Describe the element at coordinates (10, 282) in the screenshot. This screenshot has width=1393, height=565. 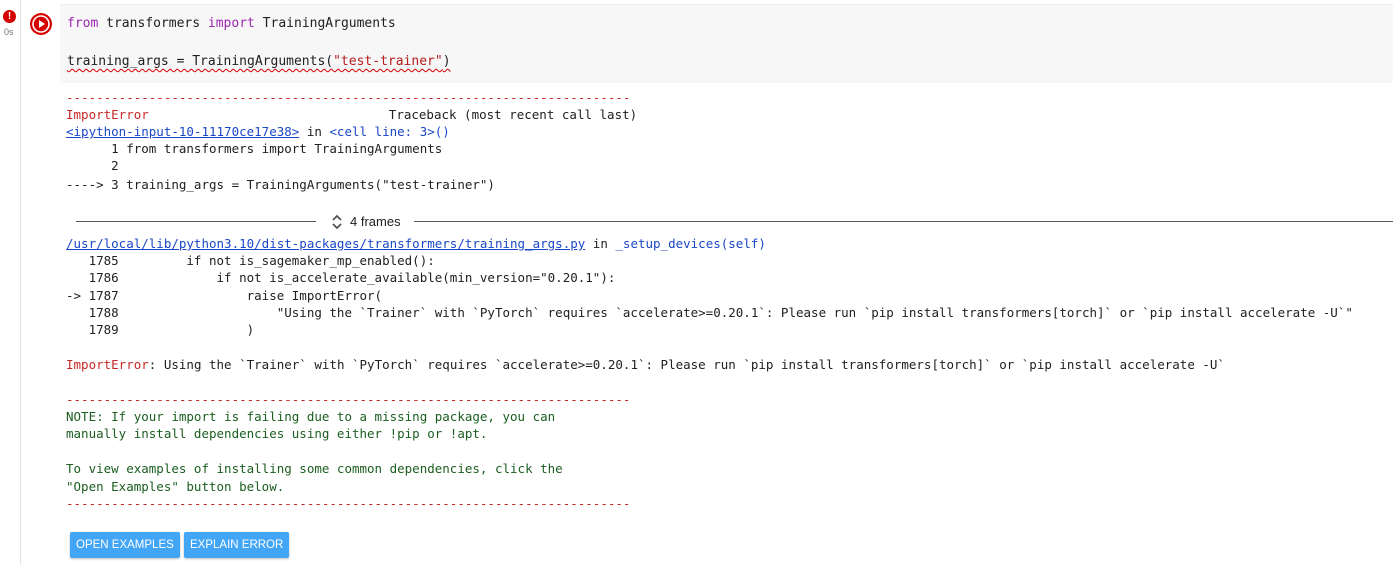
I see `cell-gutter: ! 0s` at that location.